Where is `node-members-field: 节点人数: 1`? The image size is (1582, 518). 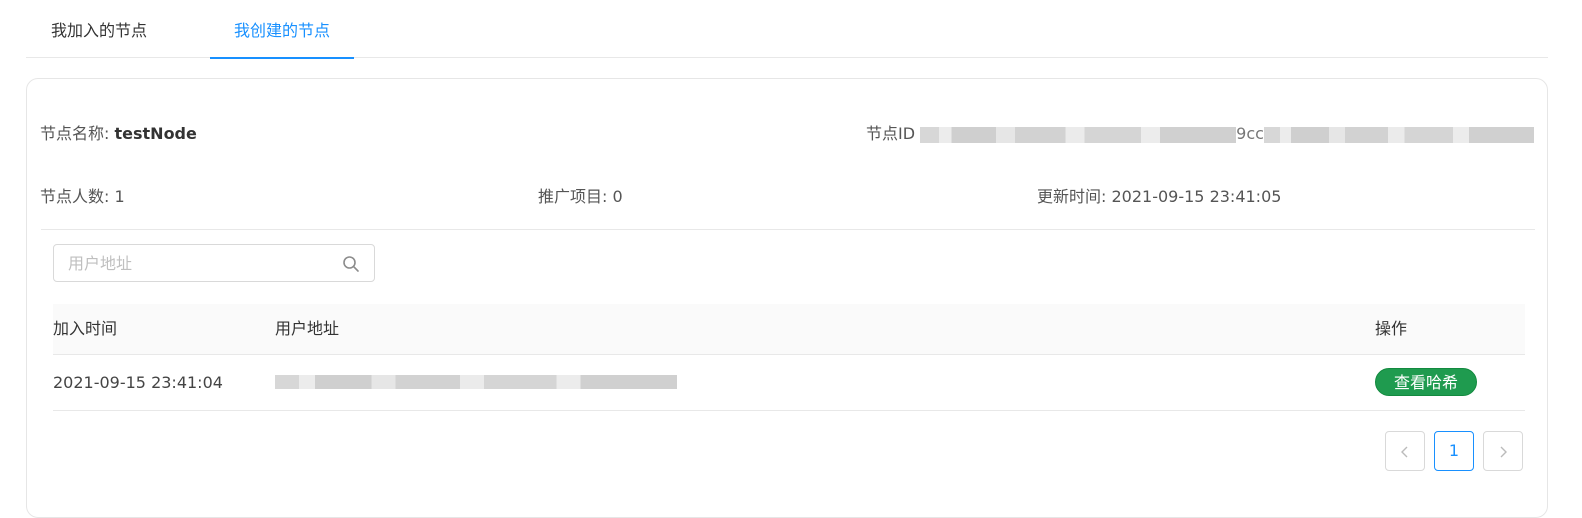
node-members-field: 节点人数: 1 is located at coordinates (82, 195).